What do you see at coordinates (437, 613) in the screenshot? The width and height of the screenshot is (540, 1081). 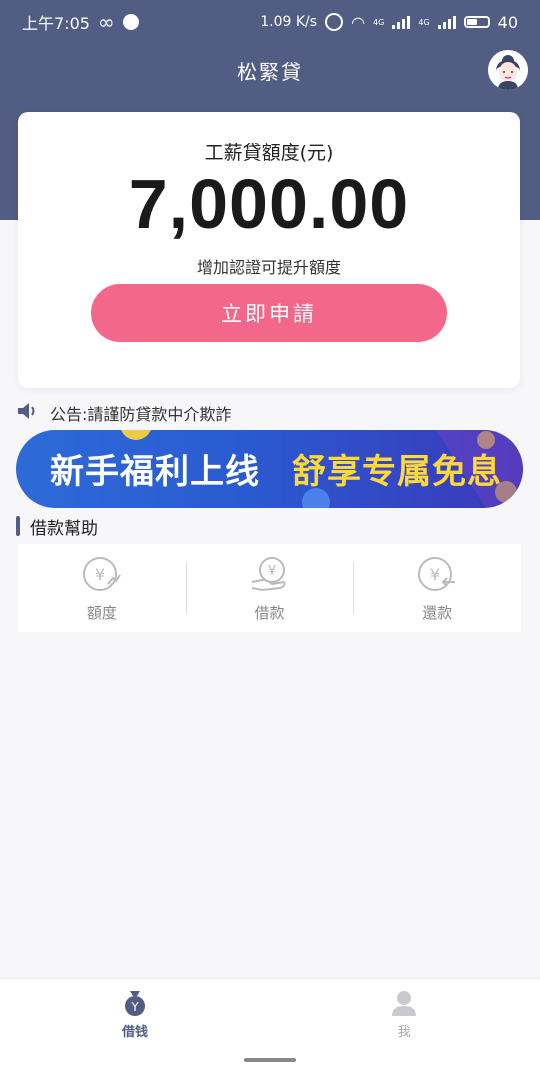 I see `help-item-label: 還款` at bounding box center [437, 613].